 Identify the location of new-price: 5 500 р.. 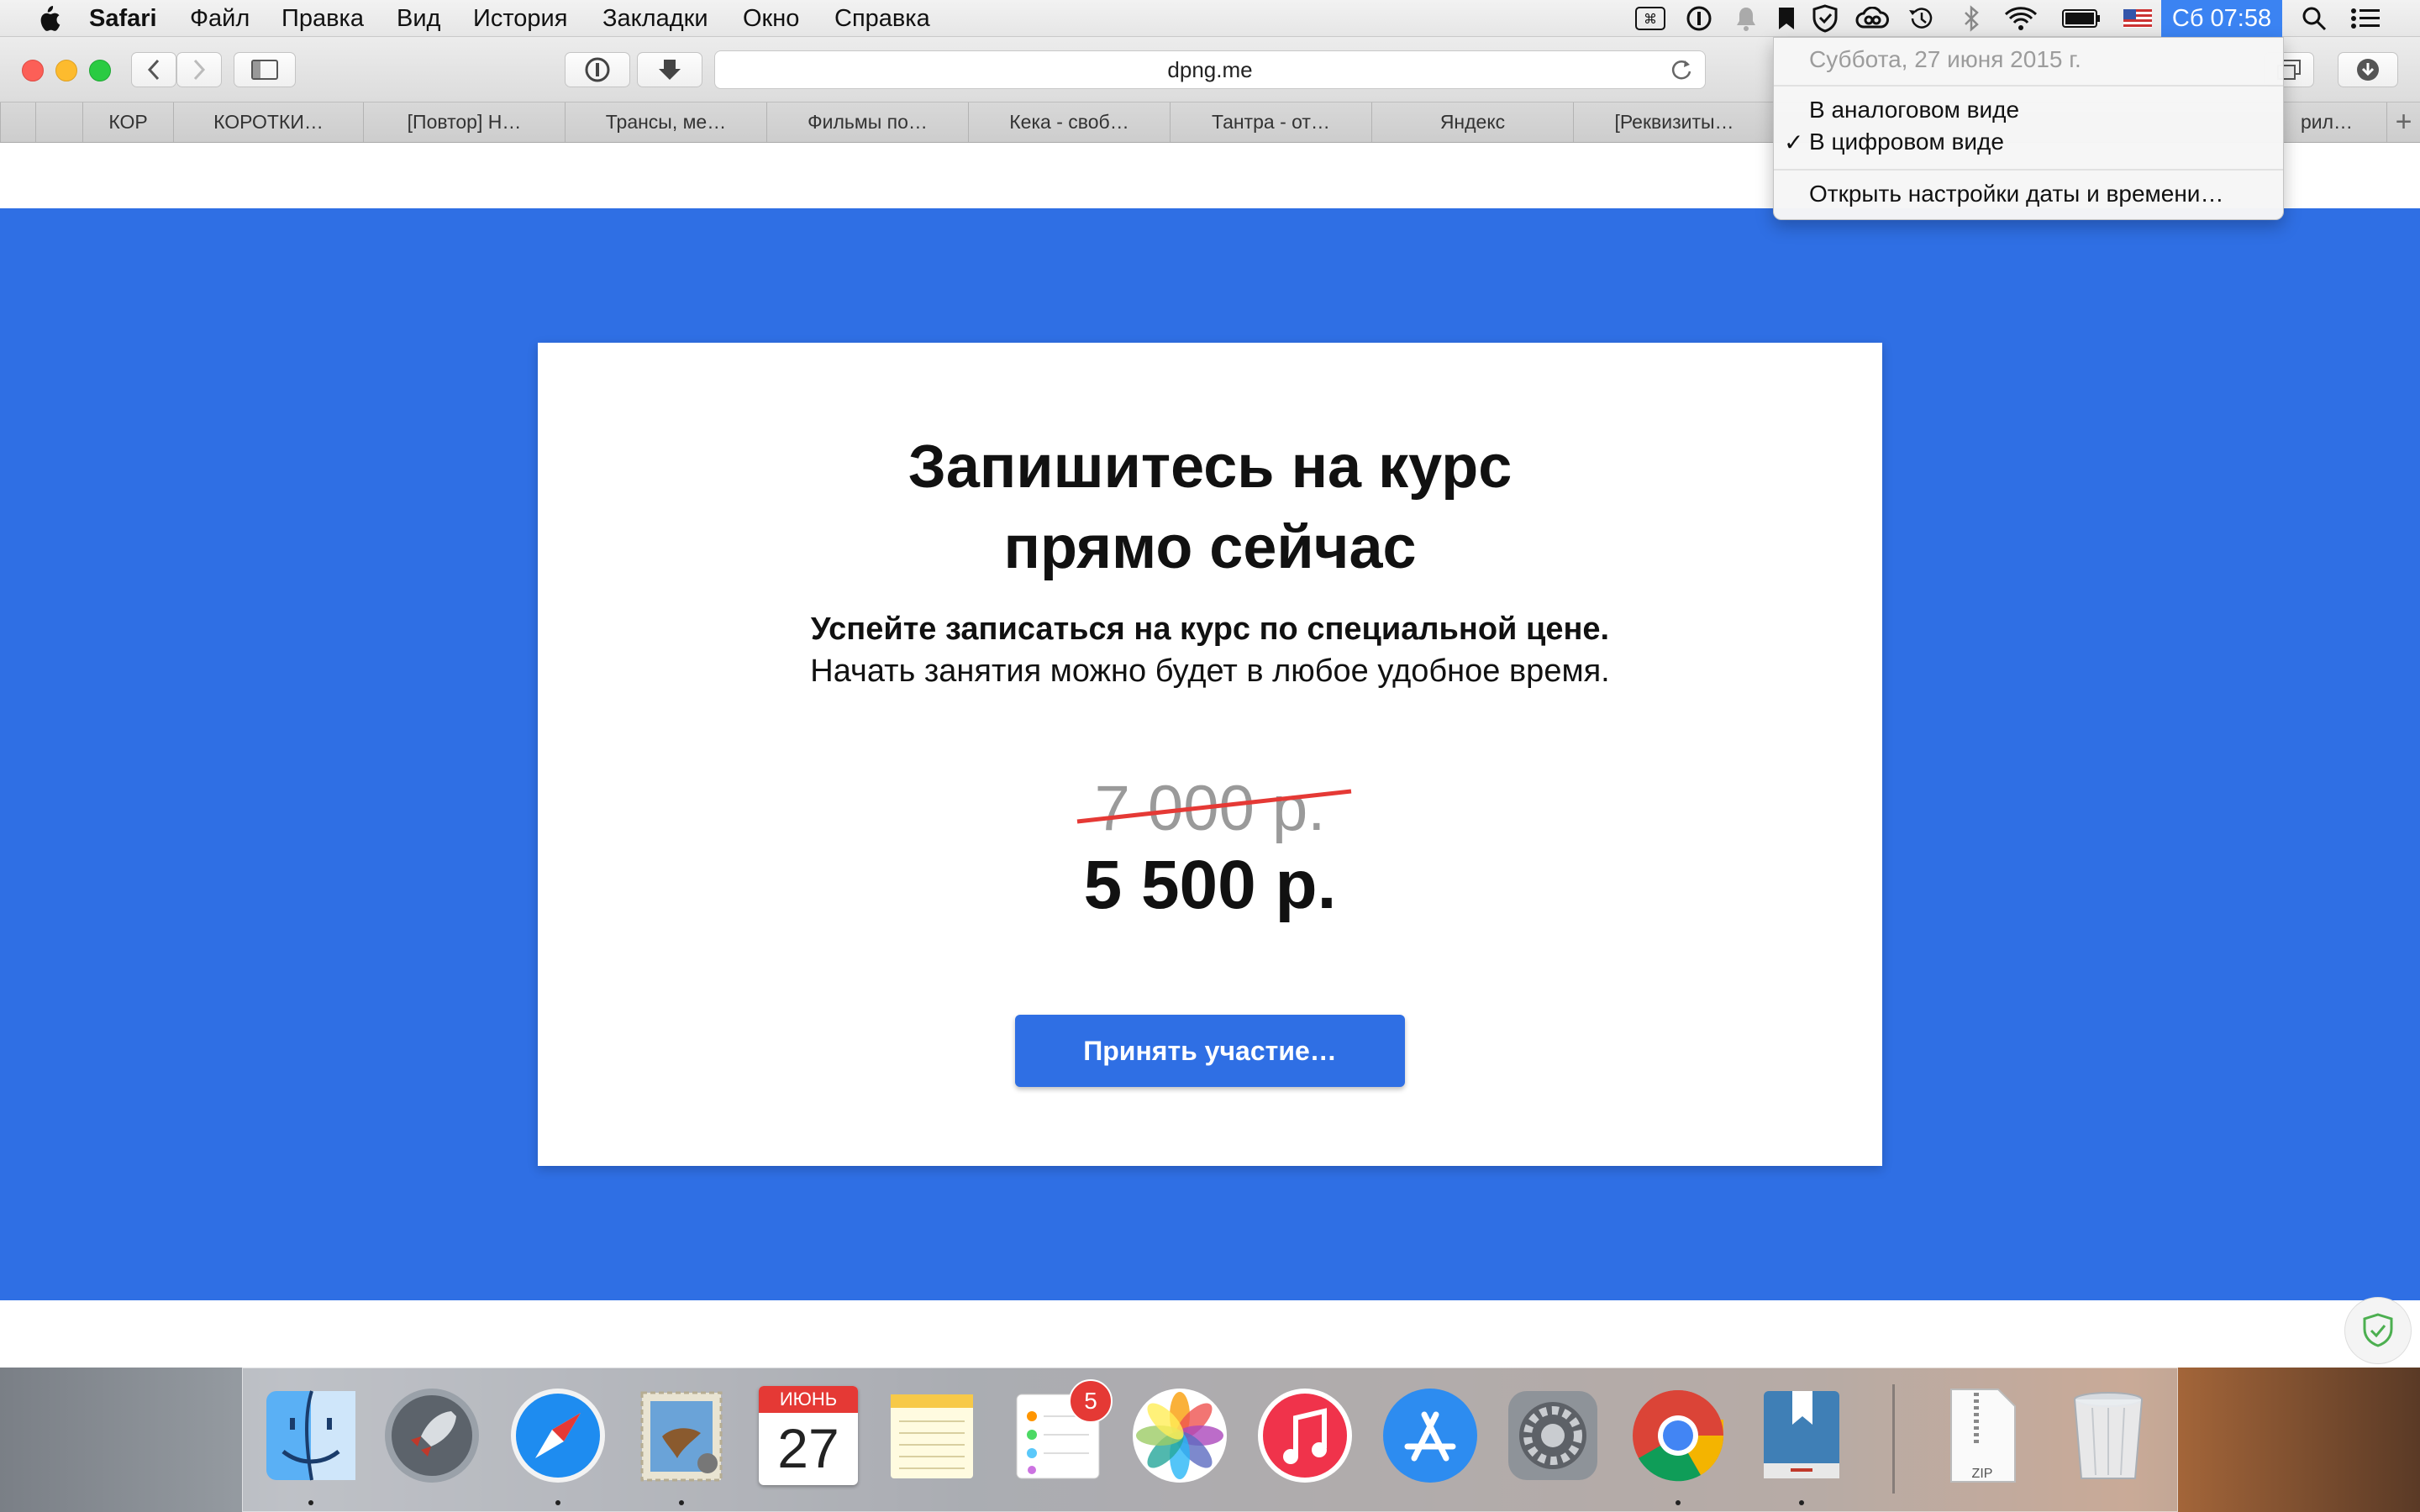
(1210, 885).